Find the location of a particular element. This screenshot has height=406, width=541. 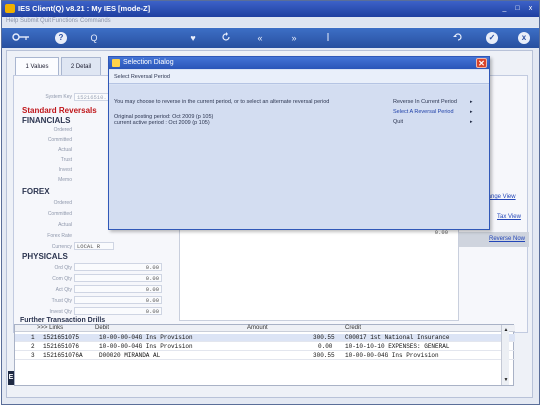

invest-qty-label: Invest Qty is located at coordinates (60, 312).